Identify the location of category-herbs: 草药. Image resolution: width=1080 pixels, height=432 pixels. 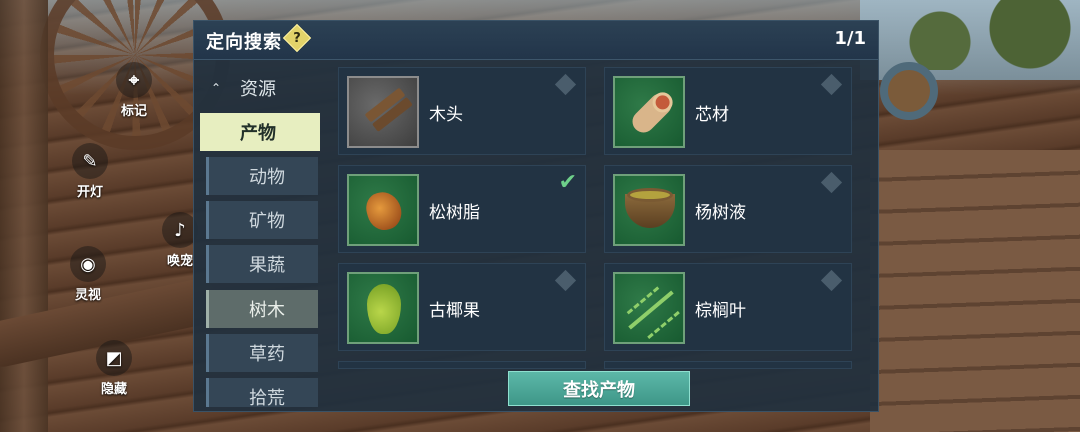
(262, 353).